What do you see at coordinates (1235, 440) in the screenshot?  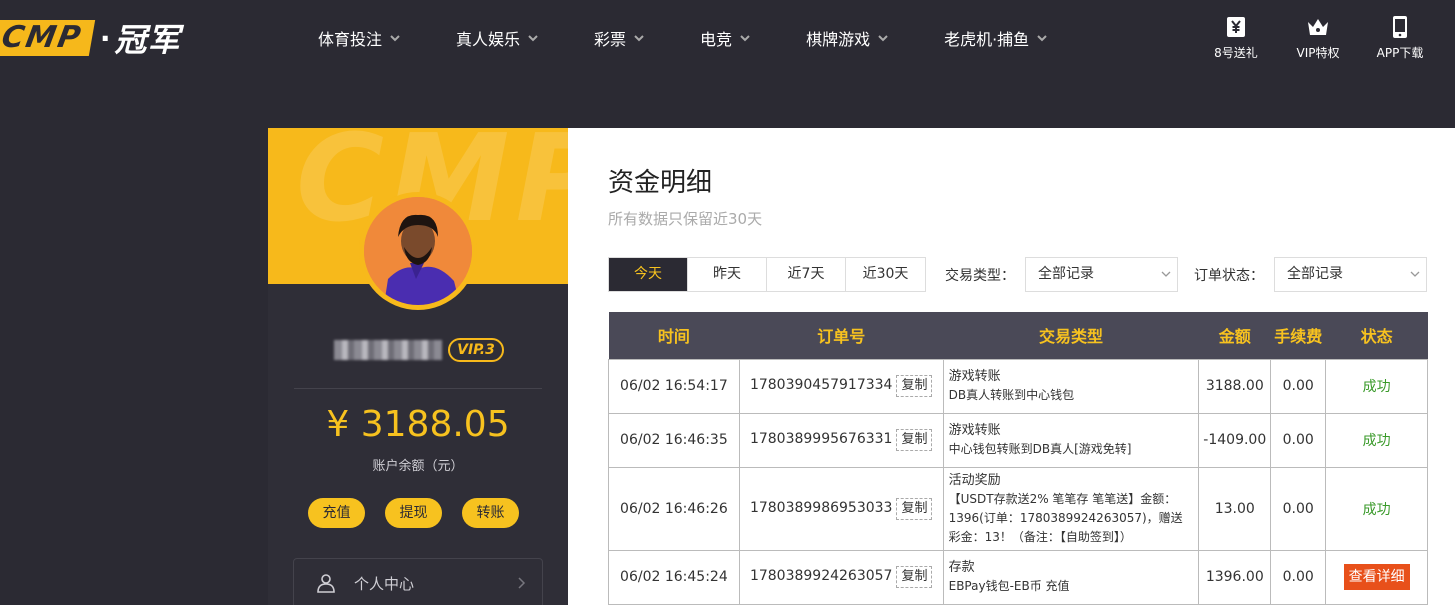 I see `cell-amount: -1409.00` at bounding box center [1235, 440].